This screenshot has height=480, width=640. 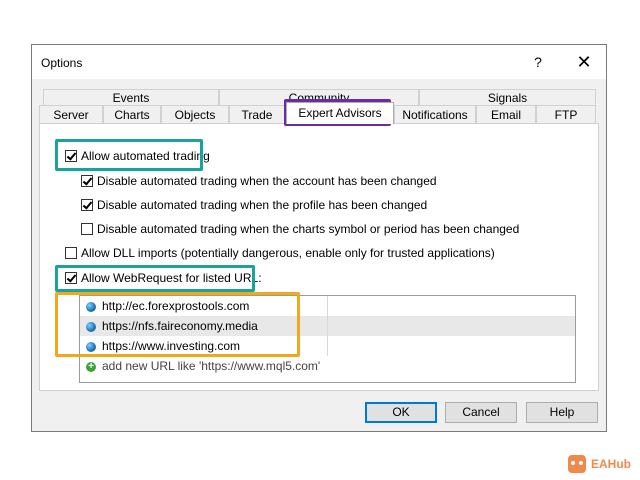 What do you see at coordinates (62, 63) in the screenshot?
I see `window-title: Options` at bounding box center [62, 63].